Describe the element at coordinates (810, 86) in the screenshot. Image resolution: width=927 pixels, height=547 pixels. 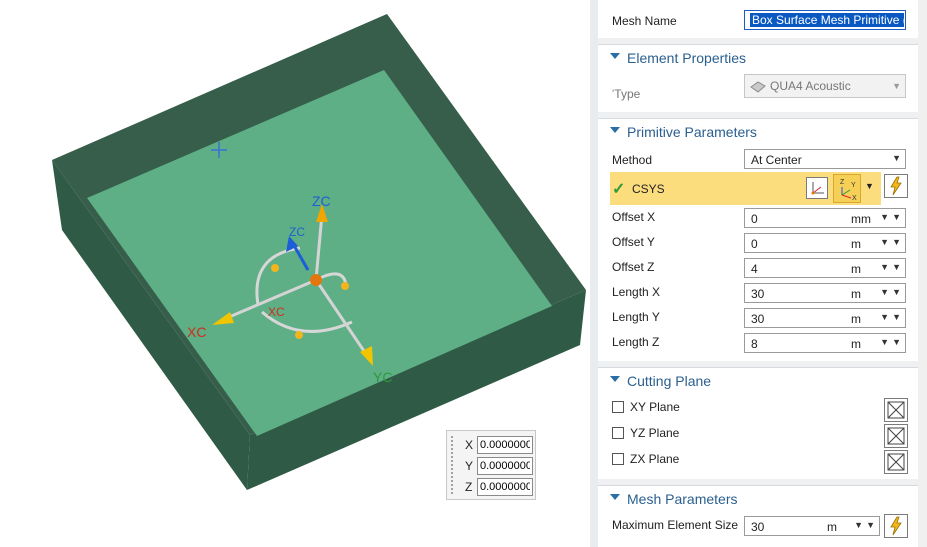
I see `type-value: QUA4 Acoustic` at that location.